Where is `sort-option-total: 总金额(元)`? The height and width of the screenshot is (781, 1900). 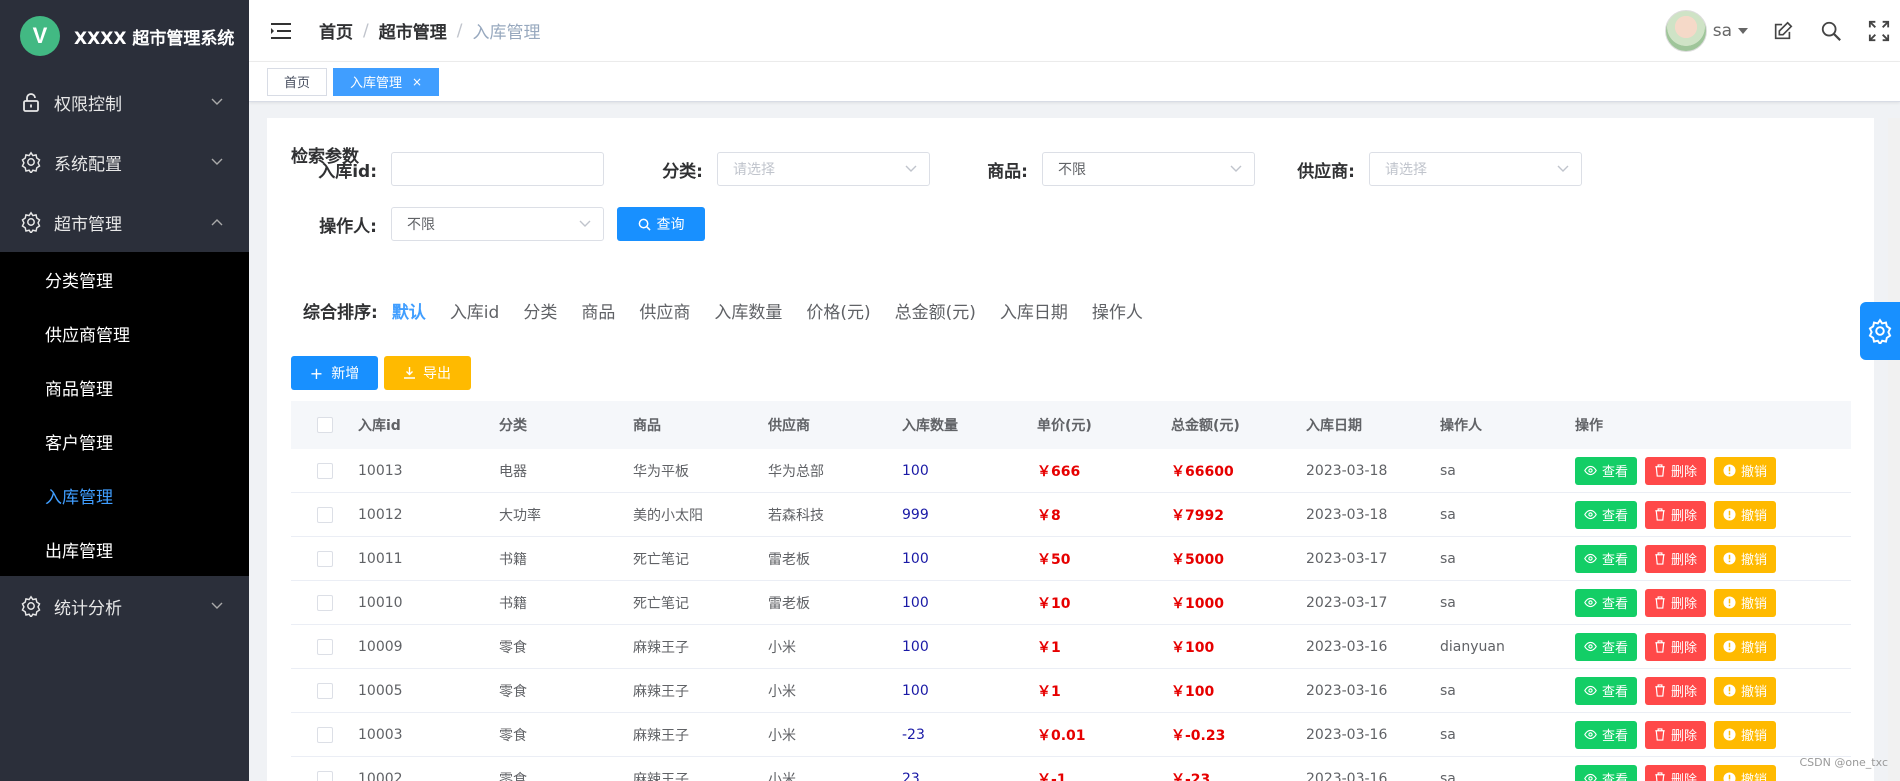 sort-option-total: 总金额(元) is located at coordinates (935, 310).